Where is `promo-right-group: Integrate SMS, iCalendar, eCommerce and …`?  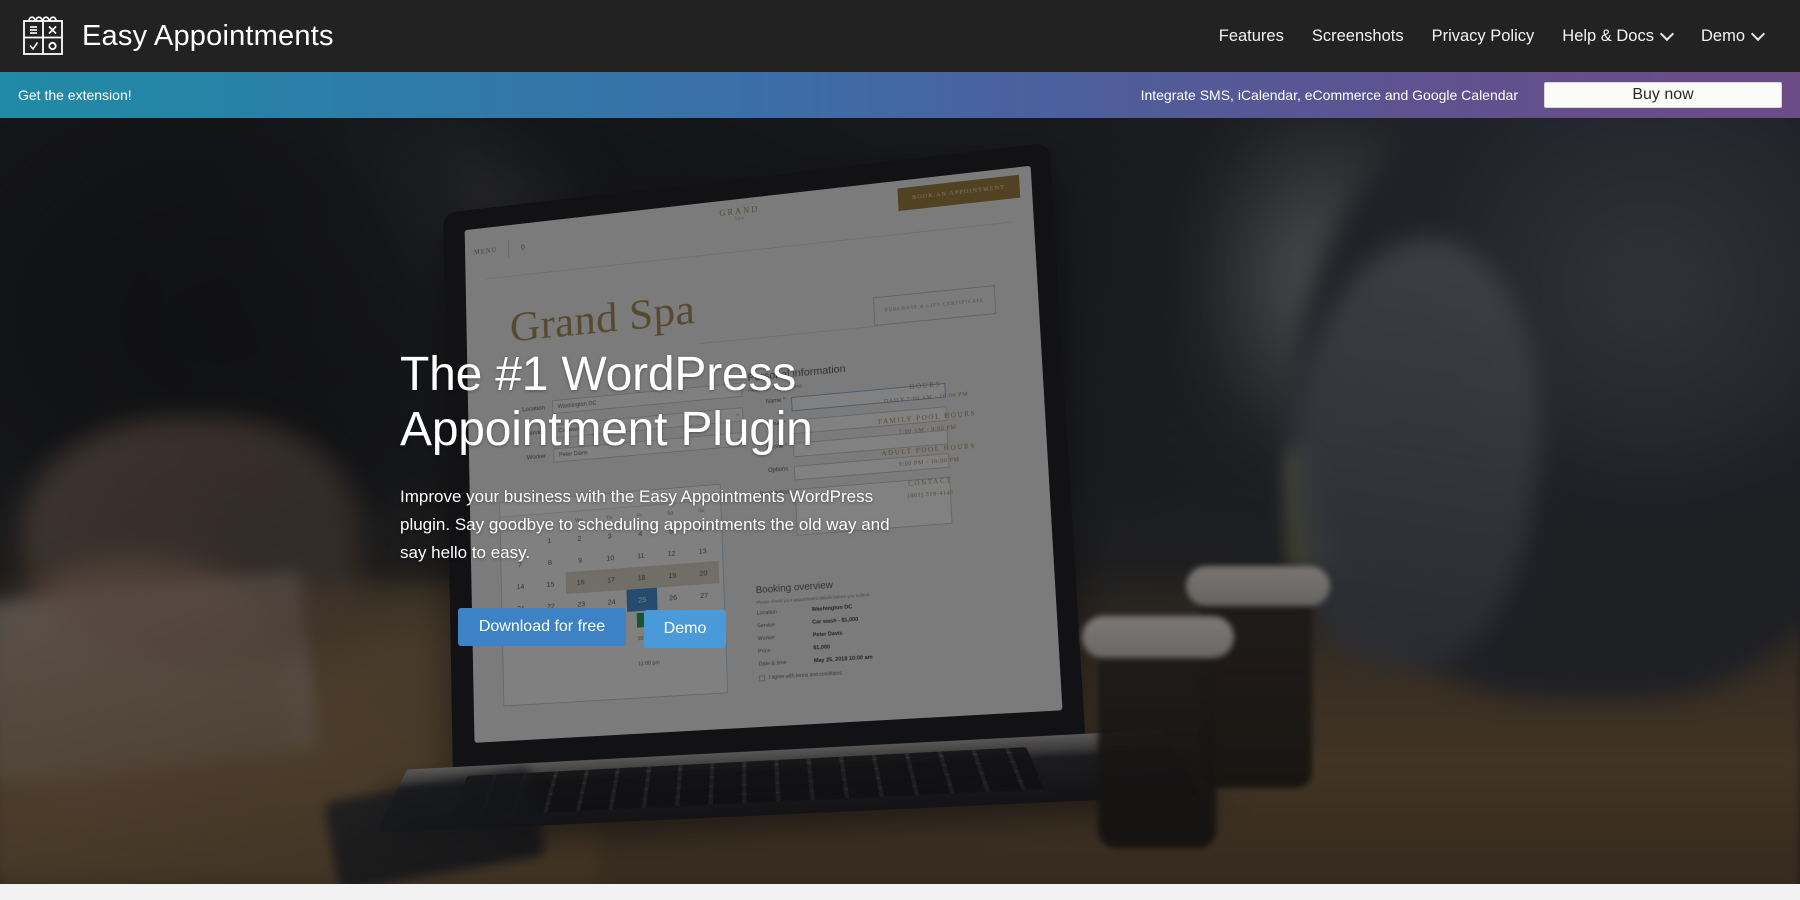 promo-right-group: Integrate SMS, iCalendar, eCommerce and … is located at coordinates (1461, 95).